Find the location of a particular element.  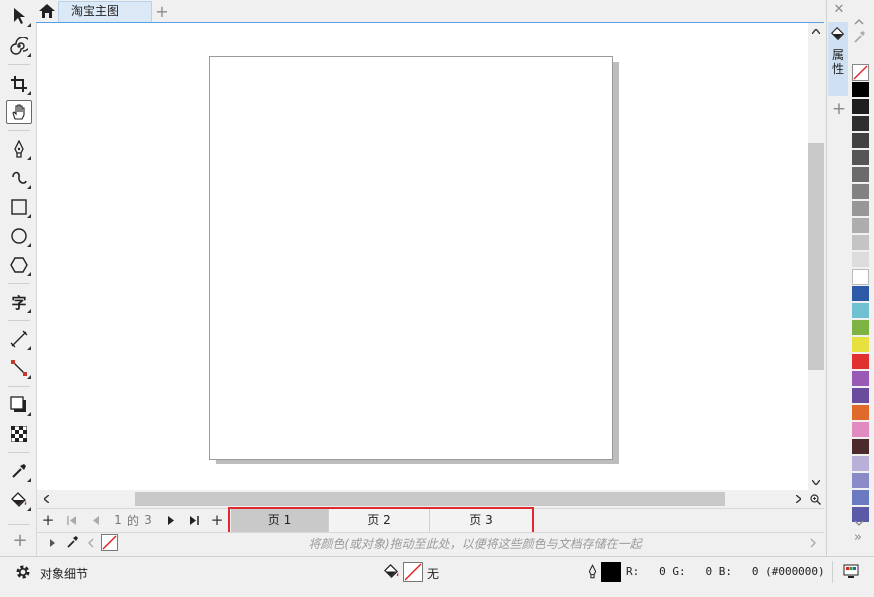

scroll-right-icon is located at coordinates (798, 499).